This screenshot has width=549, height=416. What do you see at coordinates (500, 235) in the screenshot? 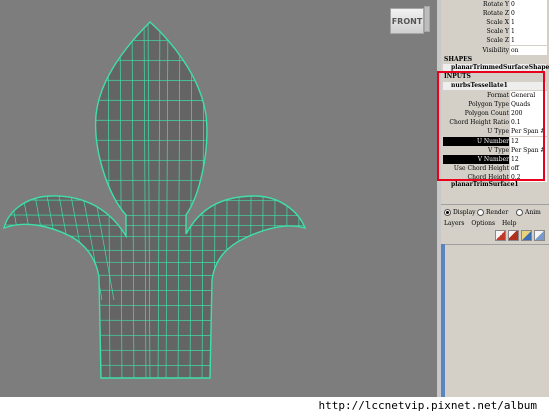
I see `new-layer-icon` at bounding box center [500, 235].